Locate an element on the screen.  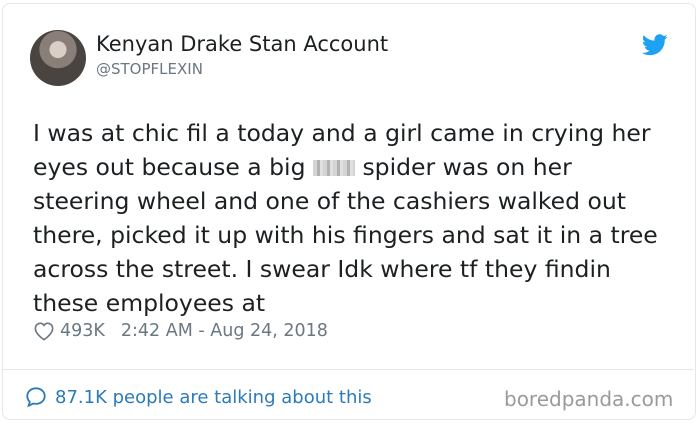
talking-label: 87.1K people are talking about this is located at coordinates (213, 397).